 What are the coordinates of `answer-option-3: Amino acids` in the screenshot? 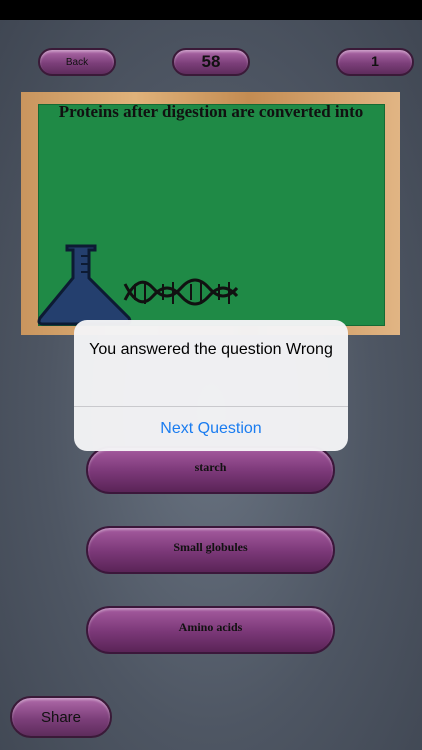 It's located at (210, 630).